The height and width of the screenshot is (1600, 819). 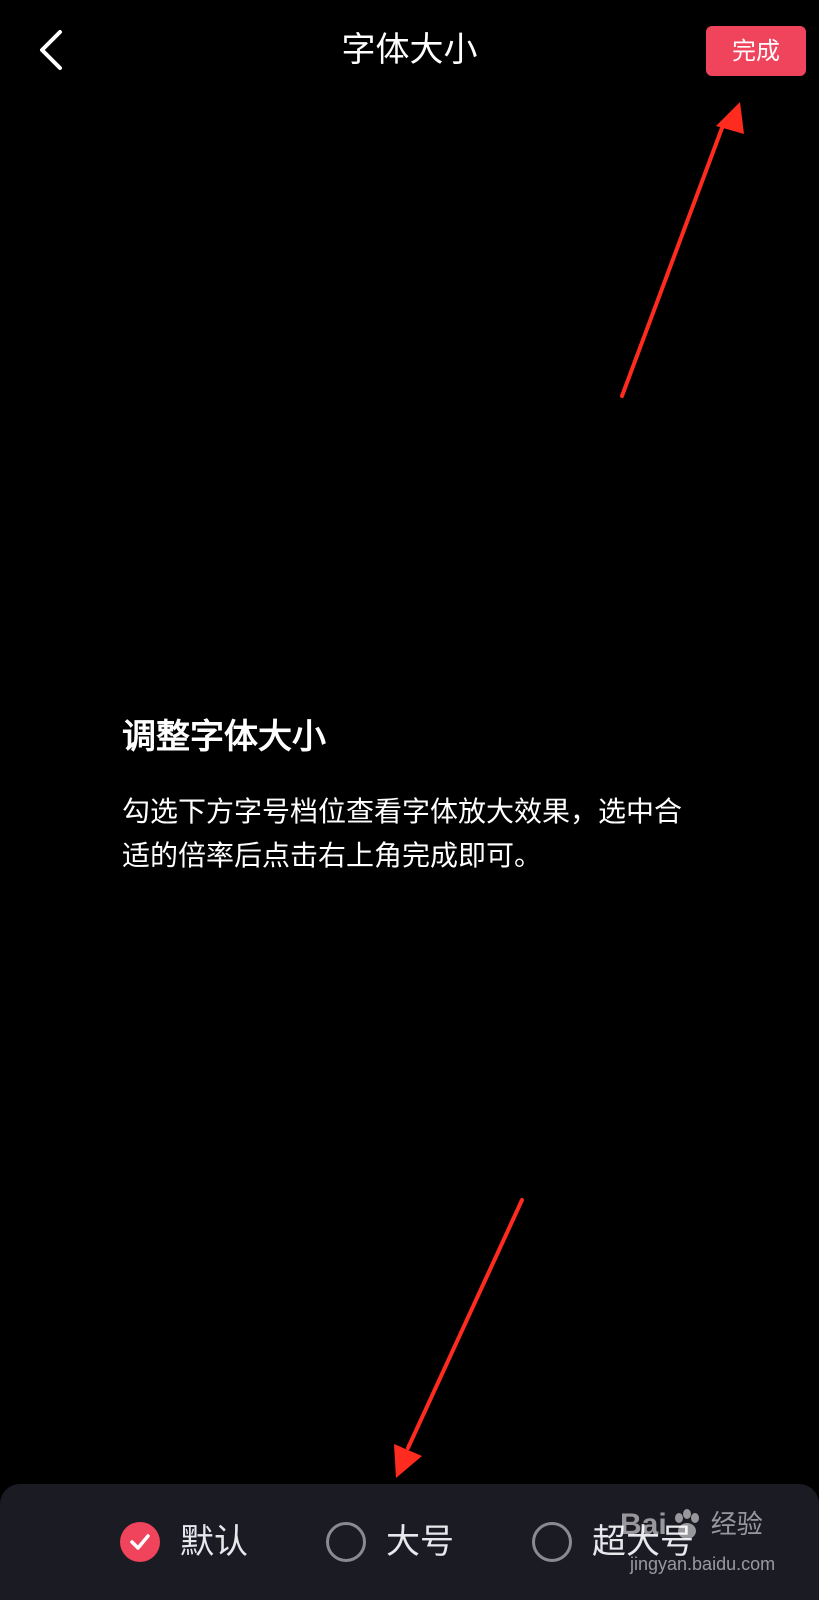 I want to click on option-label: 大号, so click(x=420, y=1542).